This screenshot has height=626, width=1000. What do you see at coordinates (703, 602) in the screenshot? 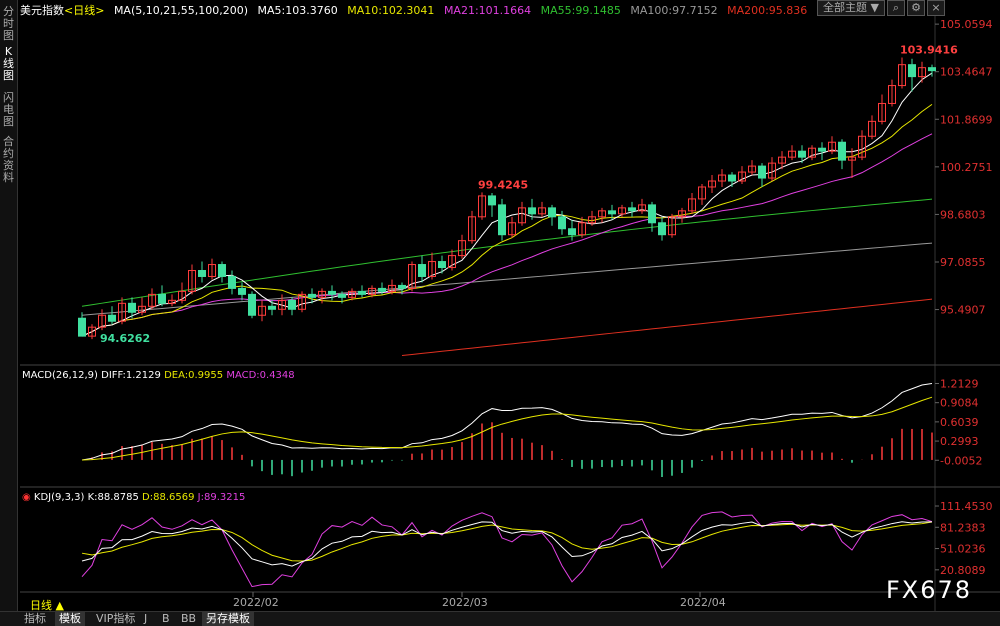
I see `date-tick-label: 2022/04` at bounding box center [703, 602].